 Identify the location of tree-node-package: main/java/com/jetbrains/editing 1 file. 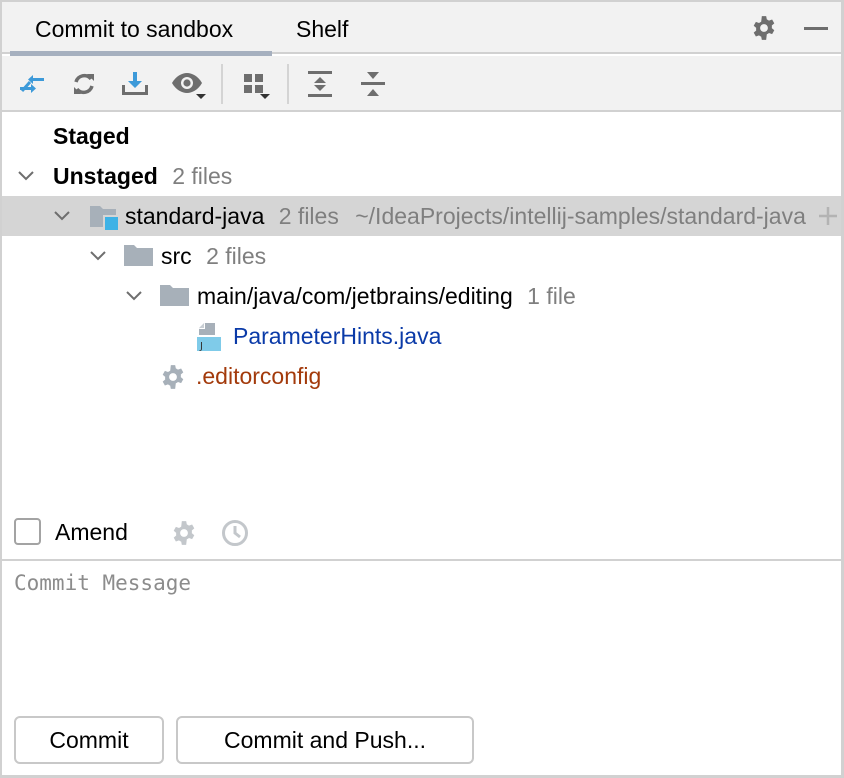
(421, 296).